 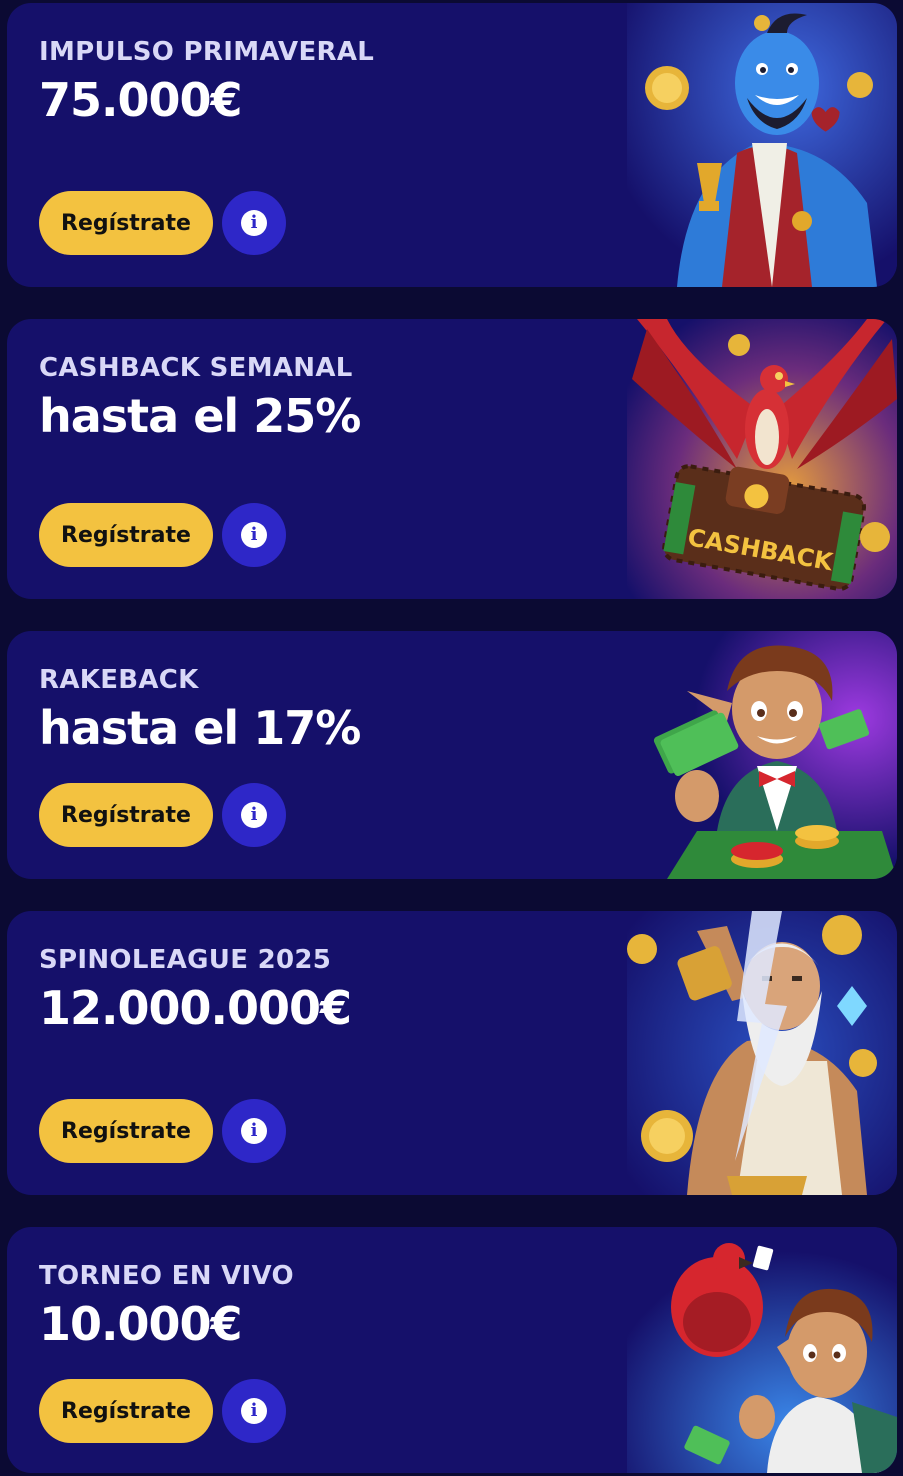 What do you see at coordinates (141, 100) in the screenshot?
I see `promo-amount: 75.000€` at bounding box center [141, 100].